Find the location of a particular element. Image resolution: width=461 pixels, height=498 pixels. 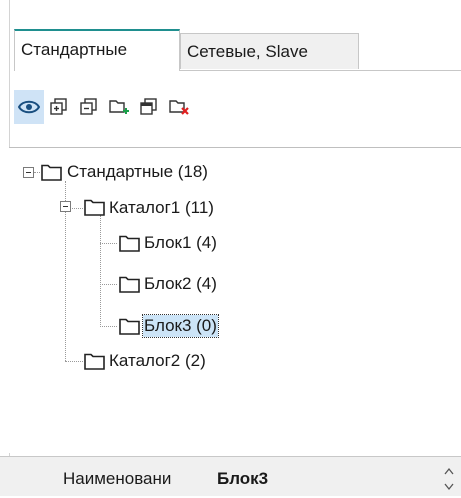

paste-folder-icon is located at coordinates (89, 107).